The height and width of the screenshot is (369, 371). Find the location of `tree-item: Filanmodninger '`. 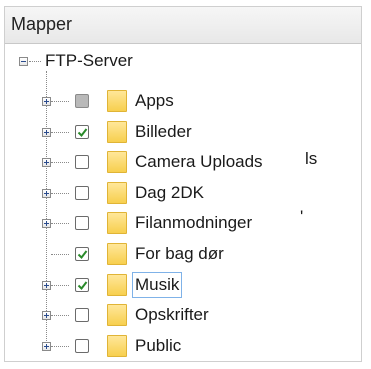

tree-item: Filanmodninger ' is located at coordinates (183, 223).